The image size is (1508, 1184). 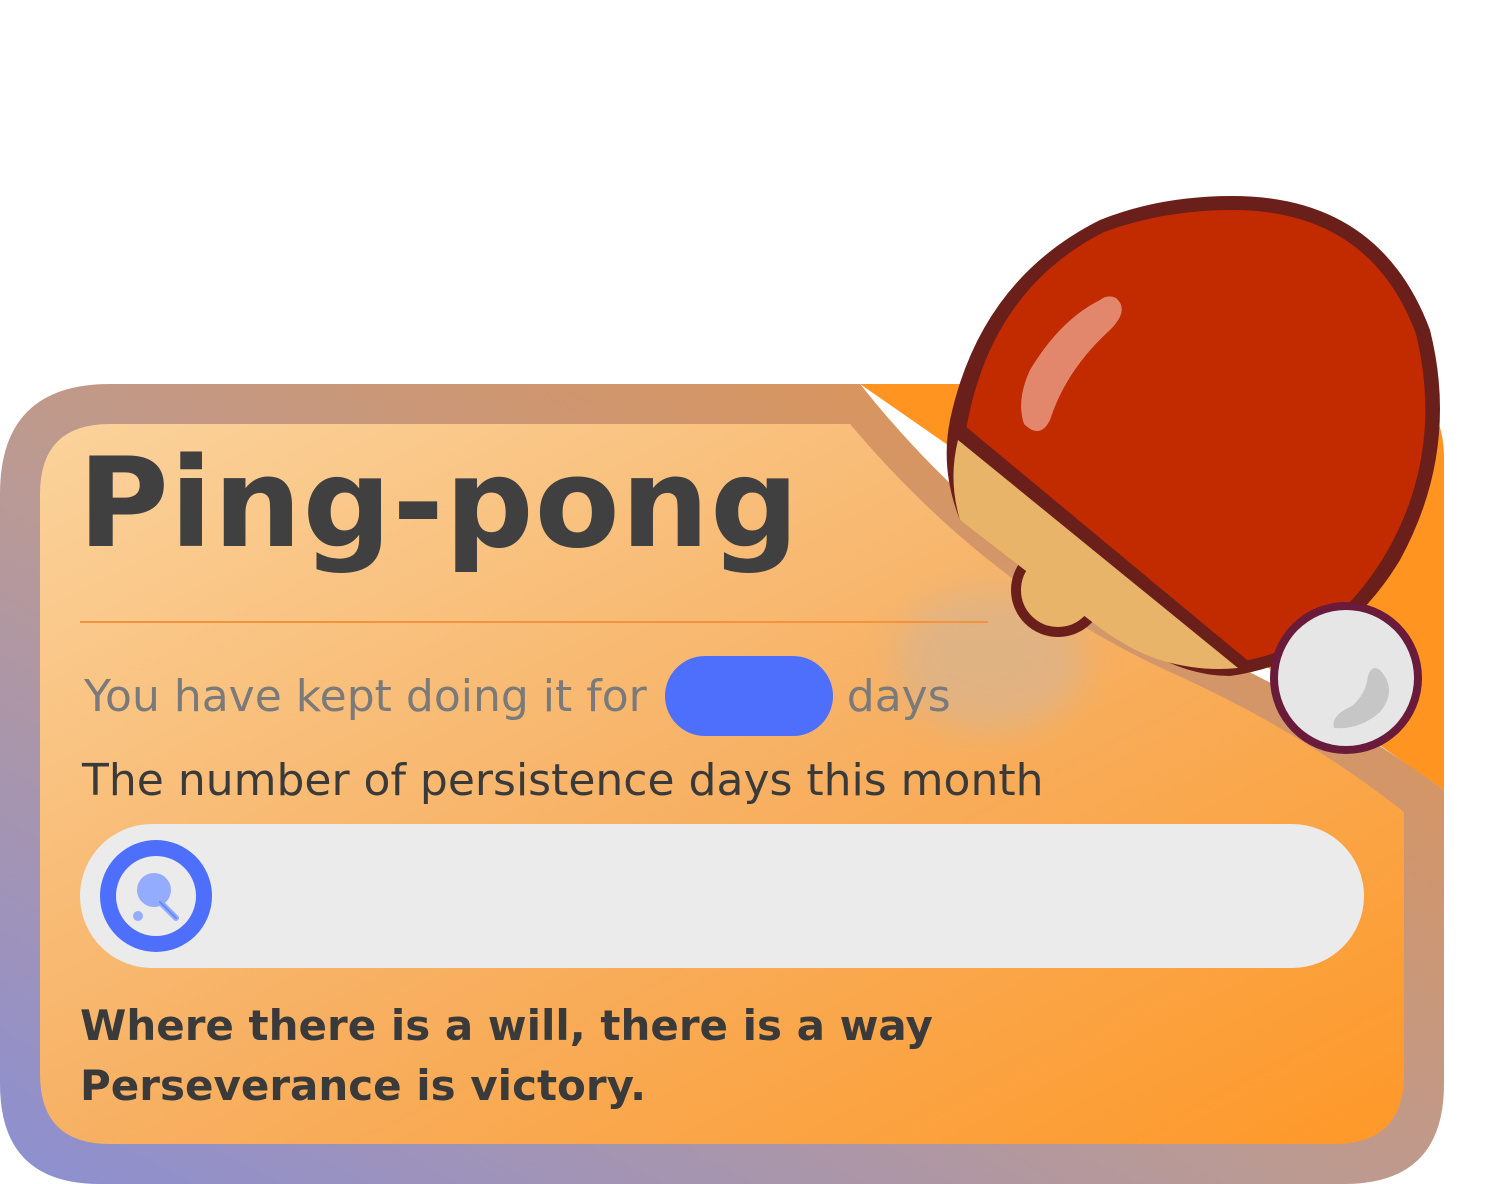 I want to click on kept-days-prefix: You have kept doing it for, so click(x=365, y=696).